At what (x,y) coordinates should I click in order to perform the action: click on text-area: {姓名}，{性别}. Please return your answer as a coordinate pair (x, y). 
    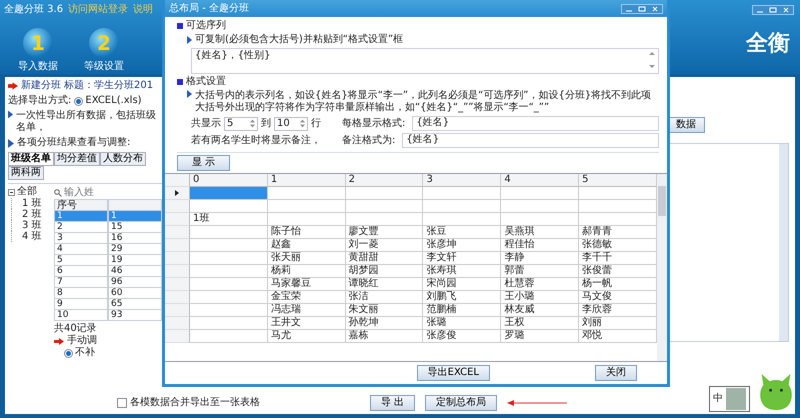
    Looking at the image, I should click on (425, 61).